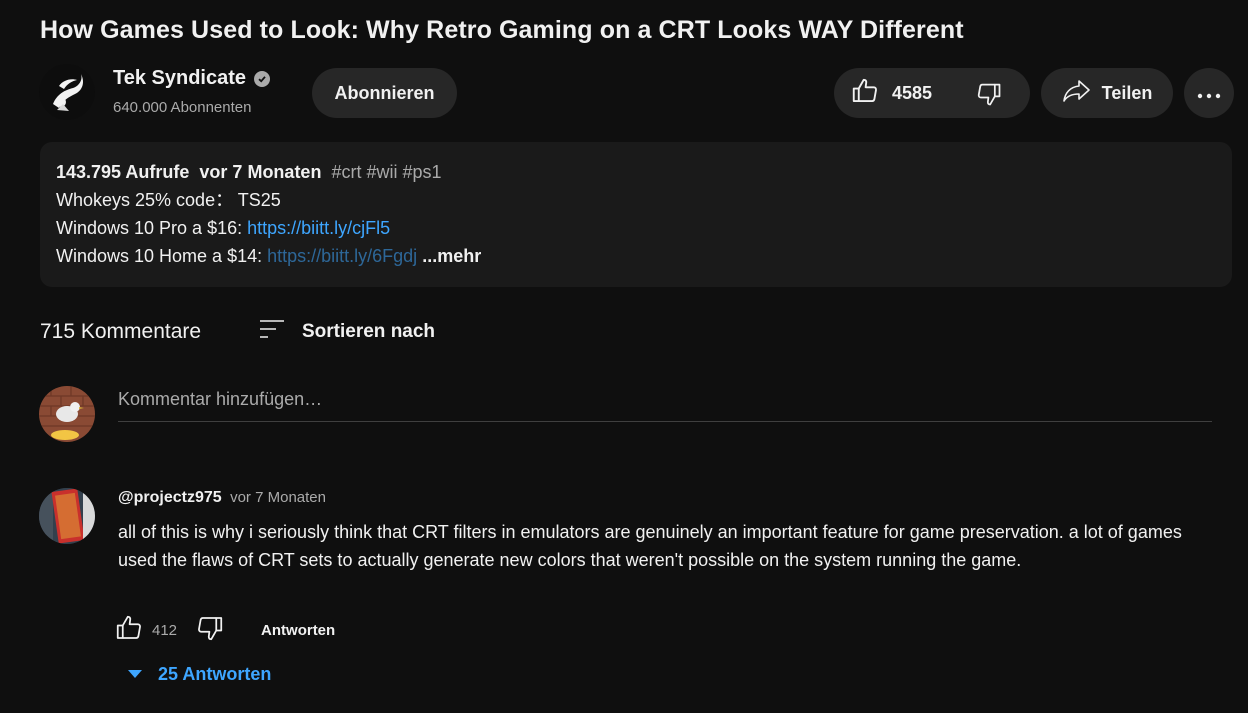 This screenshot has width=1248, height=713. I want to click on comment-dislike-button, so click(210, 630).